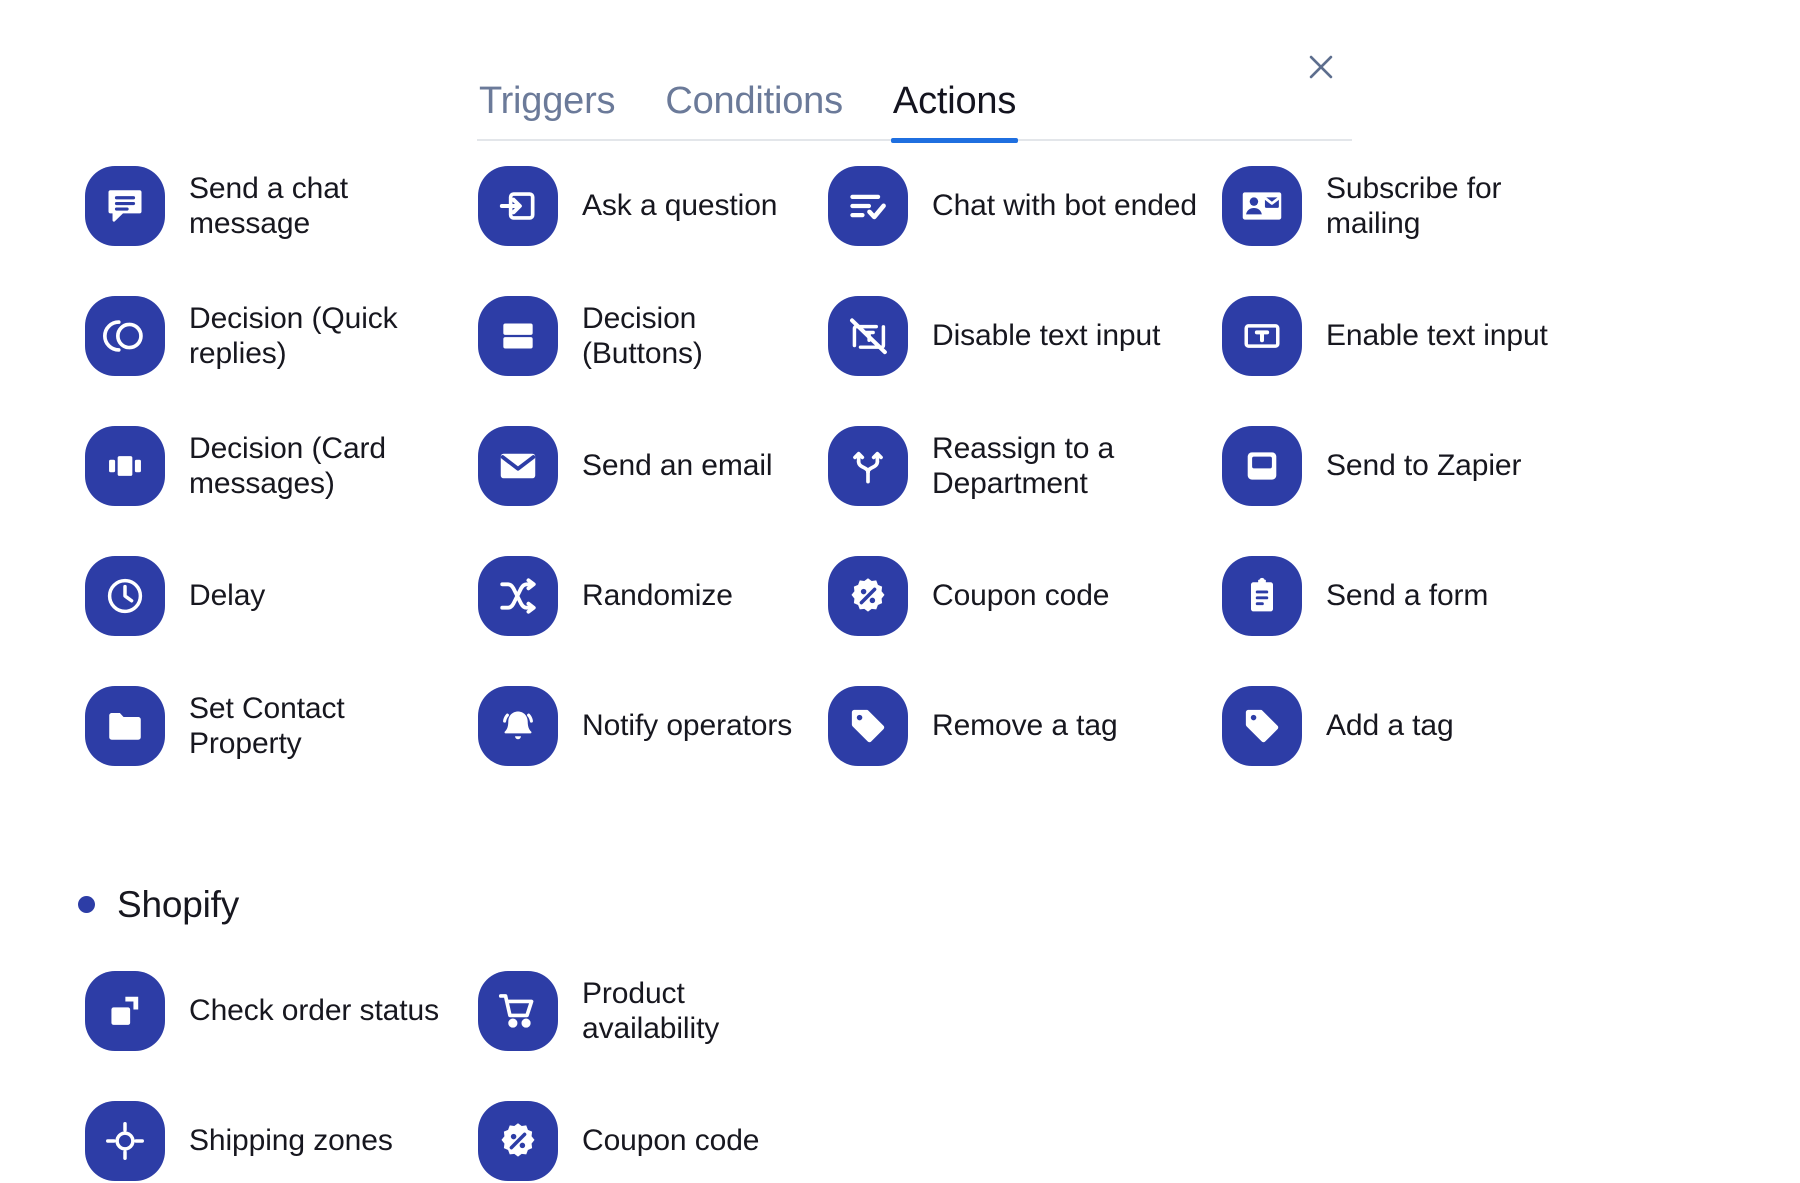 The image size is (1800, 1183). Describe the element at coordinates (518, 726) in the screenshot. I see `bell-icon` at that location.